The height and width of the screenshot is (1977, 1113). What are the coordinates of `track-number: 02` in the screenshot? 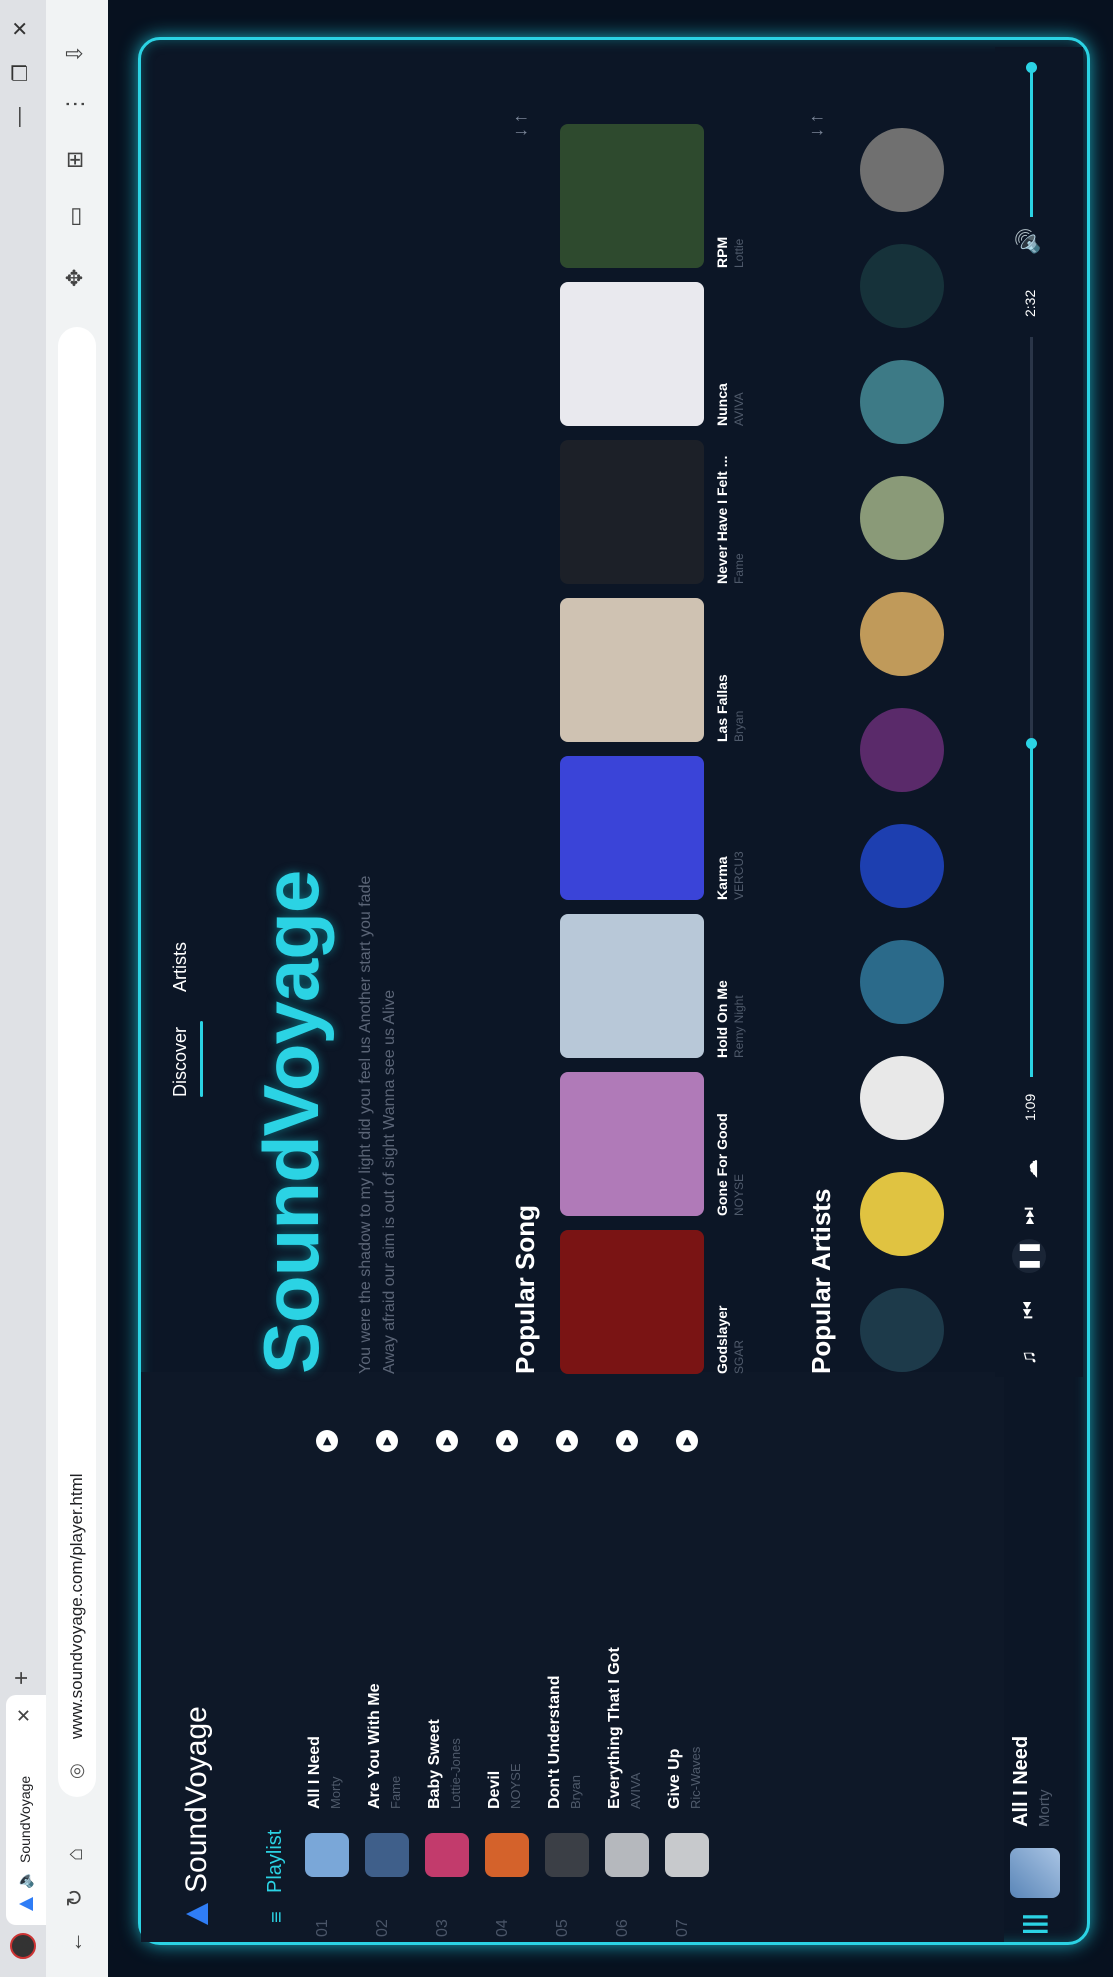 It's located at (382, 1928).